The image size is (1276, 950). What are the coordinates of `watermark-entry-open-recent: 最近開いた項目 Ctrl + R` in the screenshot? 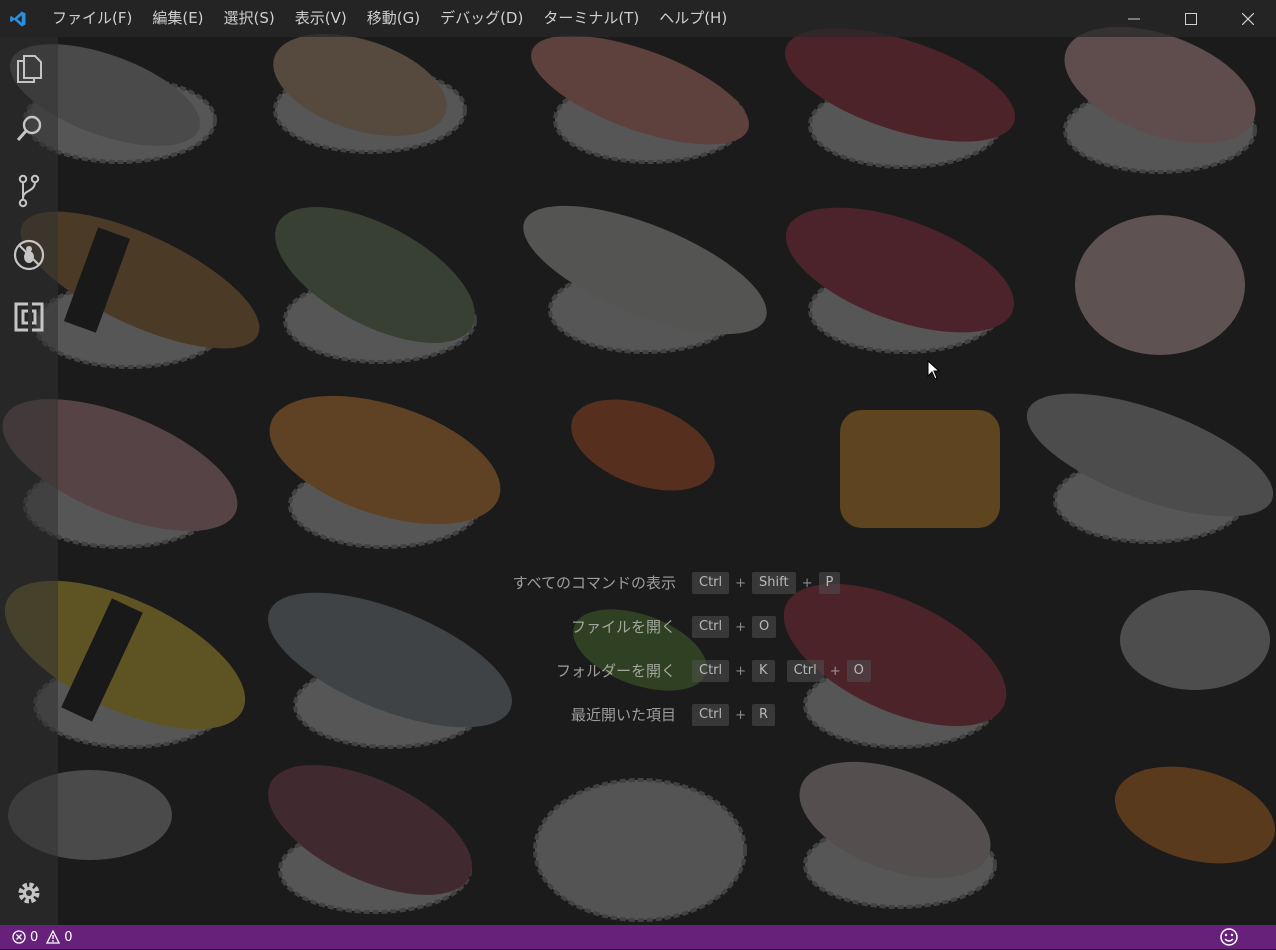 It's located at (638, 715).